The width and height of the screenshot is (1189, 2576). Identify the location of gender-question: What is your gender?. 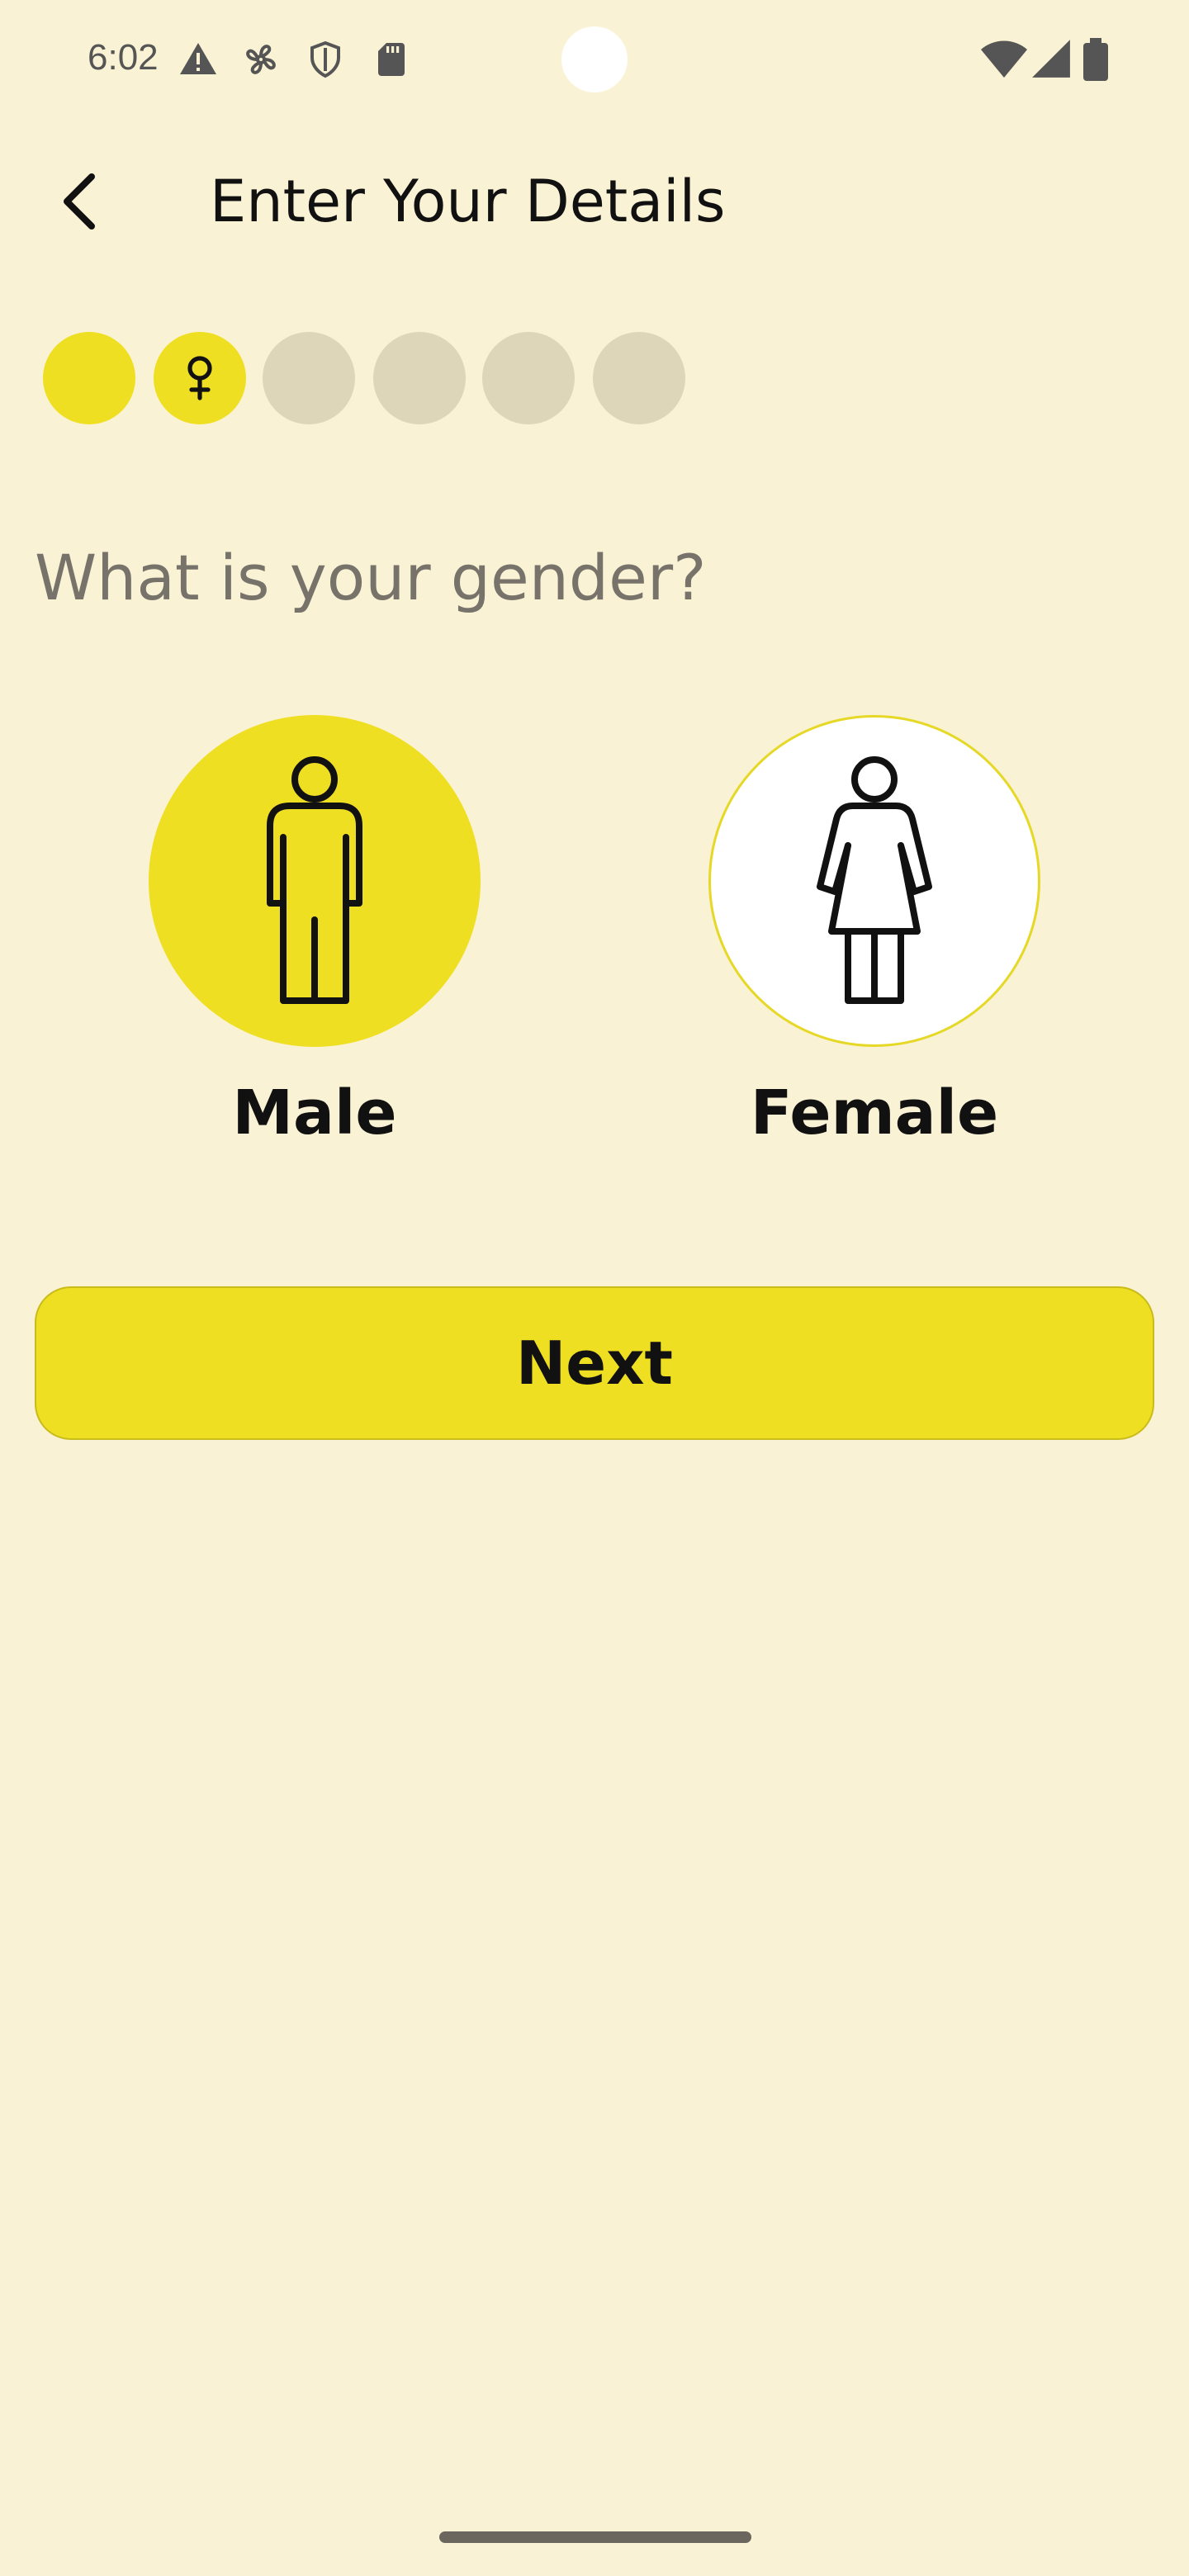
(371, 577).